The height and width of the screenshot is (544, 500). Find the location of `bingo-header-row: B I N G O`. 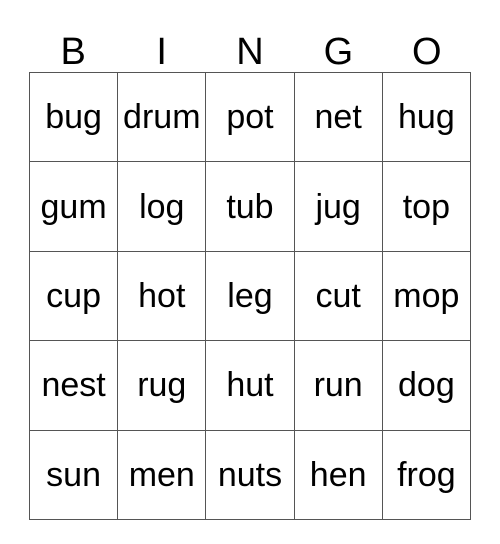

bingo-header-row: B I N G O is located at coordinates (250, 45).